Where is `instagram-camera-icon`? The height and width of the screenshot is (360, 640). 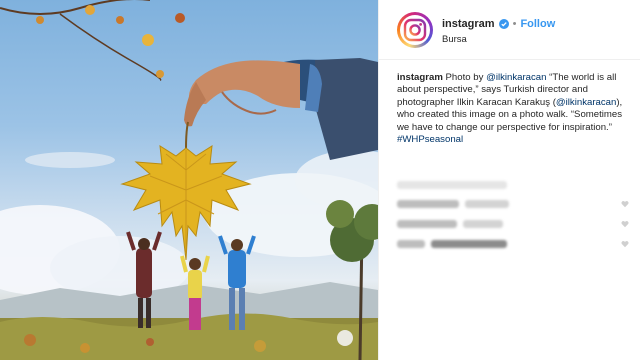
instagram-camera-icon is located at coordinates (415, 30).